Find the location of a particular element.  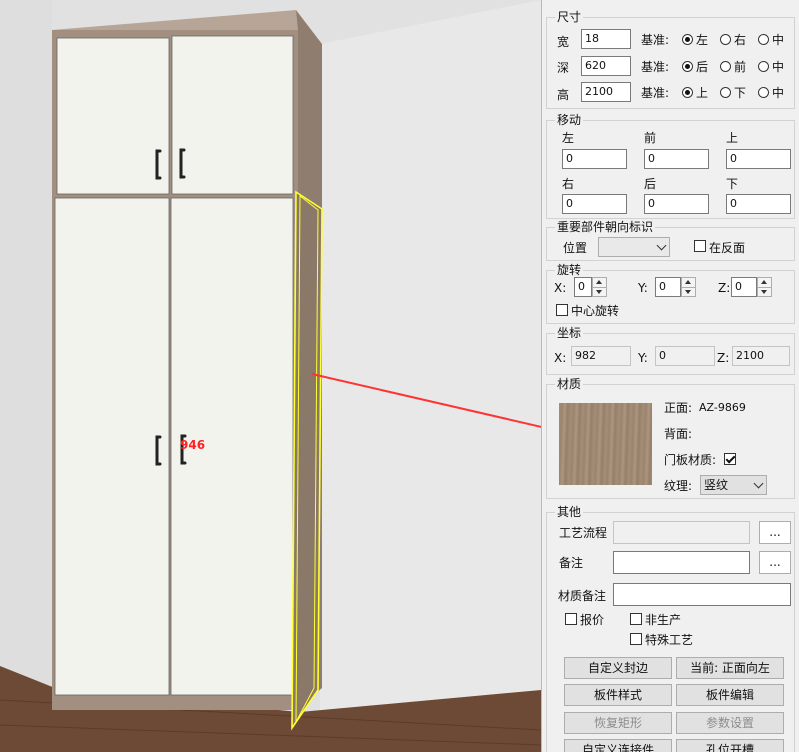

rotation-y-spinner is located at coordinates (688, 287).